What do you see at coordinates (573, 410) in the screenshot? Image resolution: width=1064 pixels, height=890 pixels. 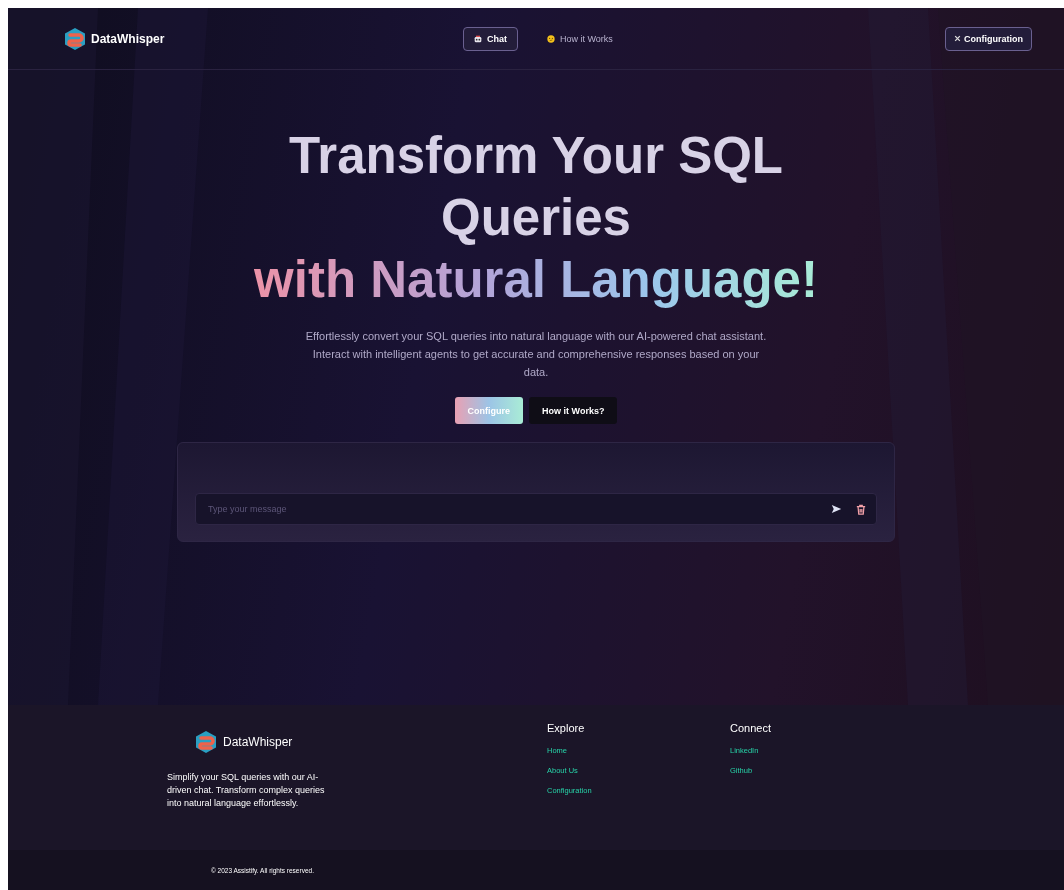 I see `how-it-works-button: How it Works?` at bounding box center [573, 410].